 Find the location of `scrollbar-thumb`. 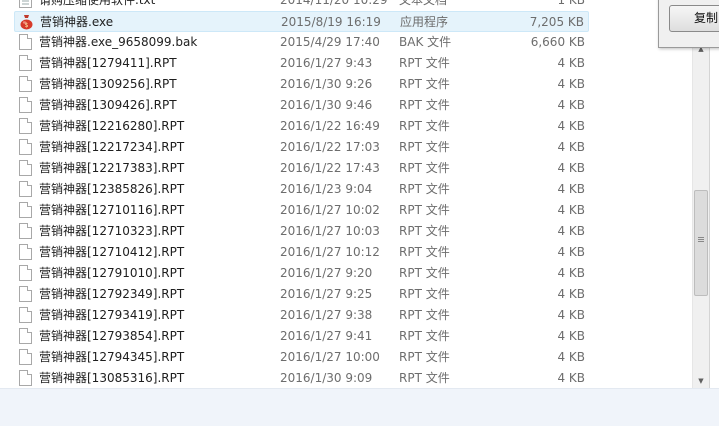

scrollbar-thumb is located at coordinates (701, 243).